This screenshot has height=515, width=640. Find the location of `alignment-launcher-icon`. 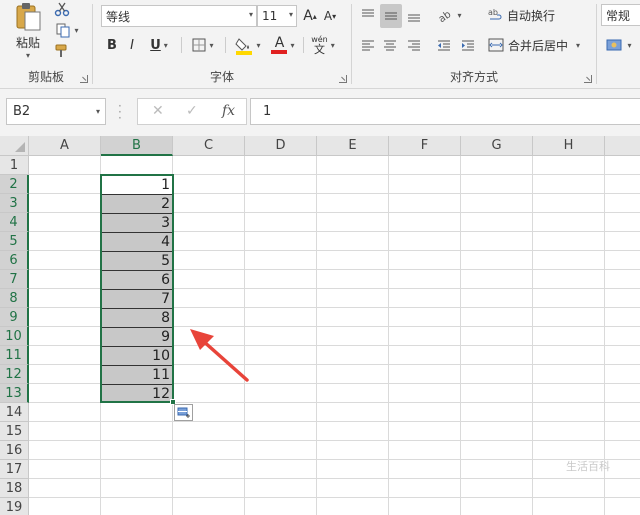

alignment-launcher-icon is located at coordinates (588, 79).